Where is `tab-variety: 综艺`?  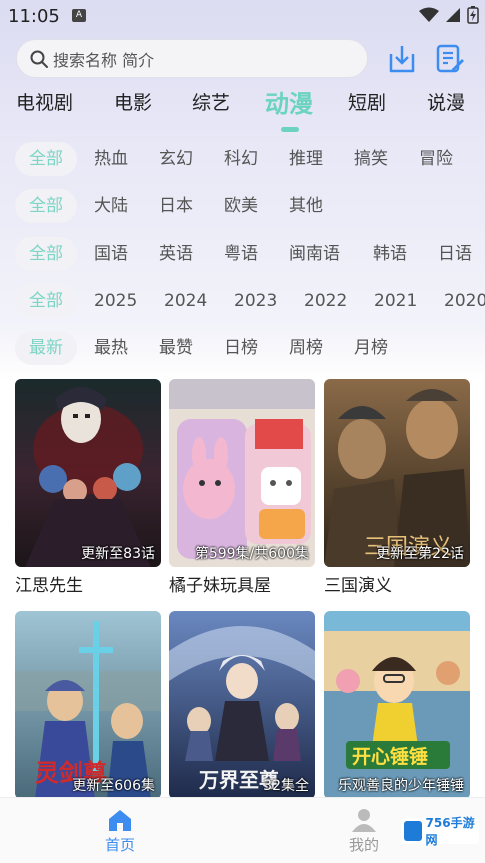
tab-variety: 综艺 is located at coordinates (211, 101).